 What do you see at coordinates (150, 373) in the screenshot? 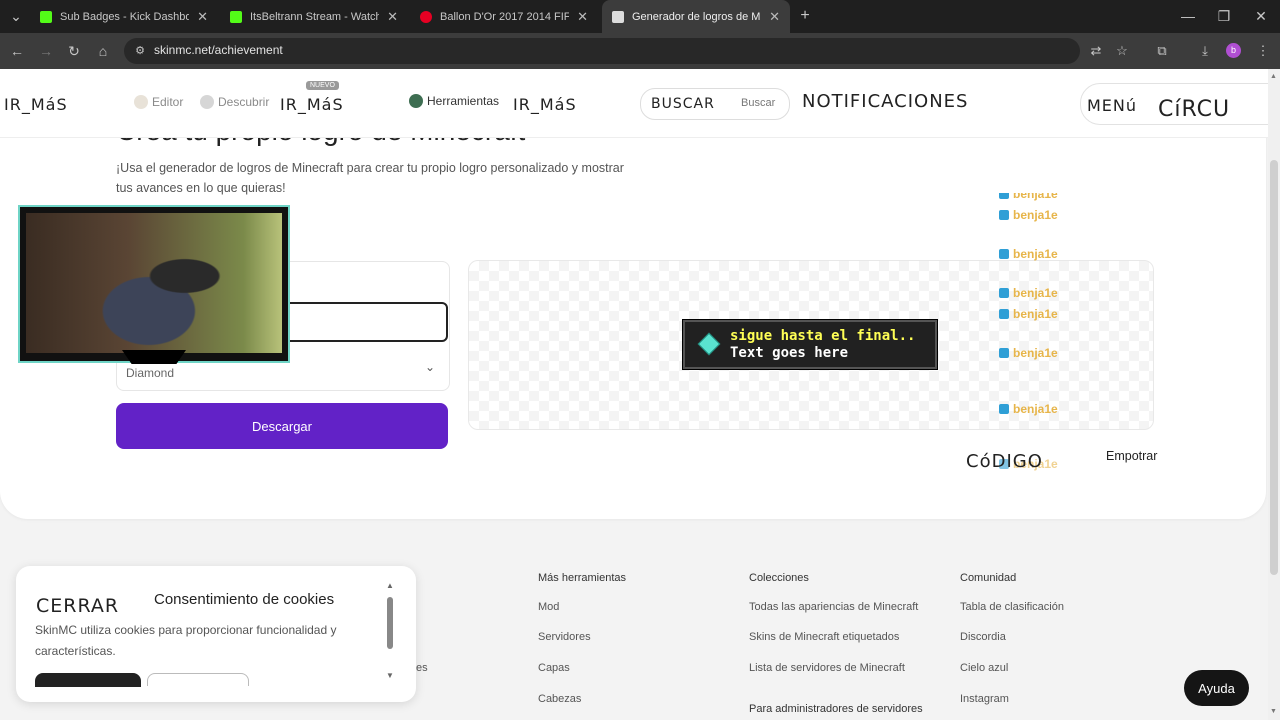
I see `icon-select: Diamond` at bounding box center [150, 373].